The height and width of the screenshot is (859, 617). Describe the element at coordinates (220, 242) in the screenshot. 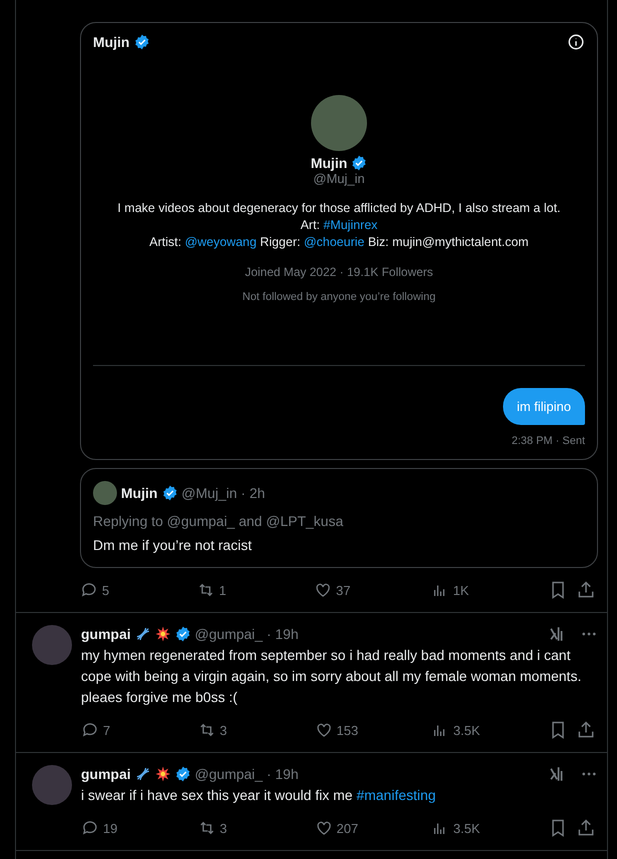

I see `link: @weyowang` at that location.